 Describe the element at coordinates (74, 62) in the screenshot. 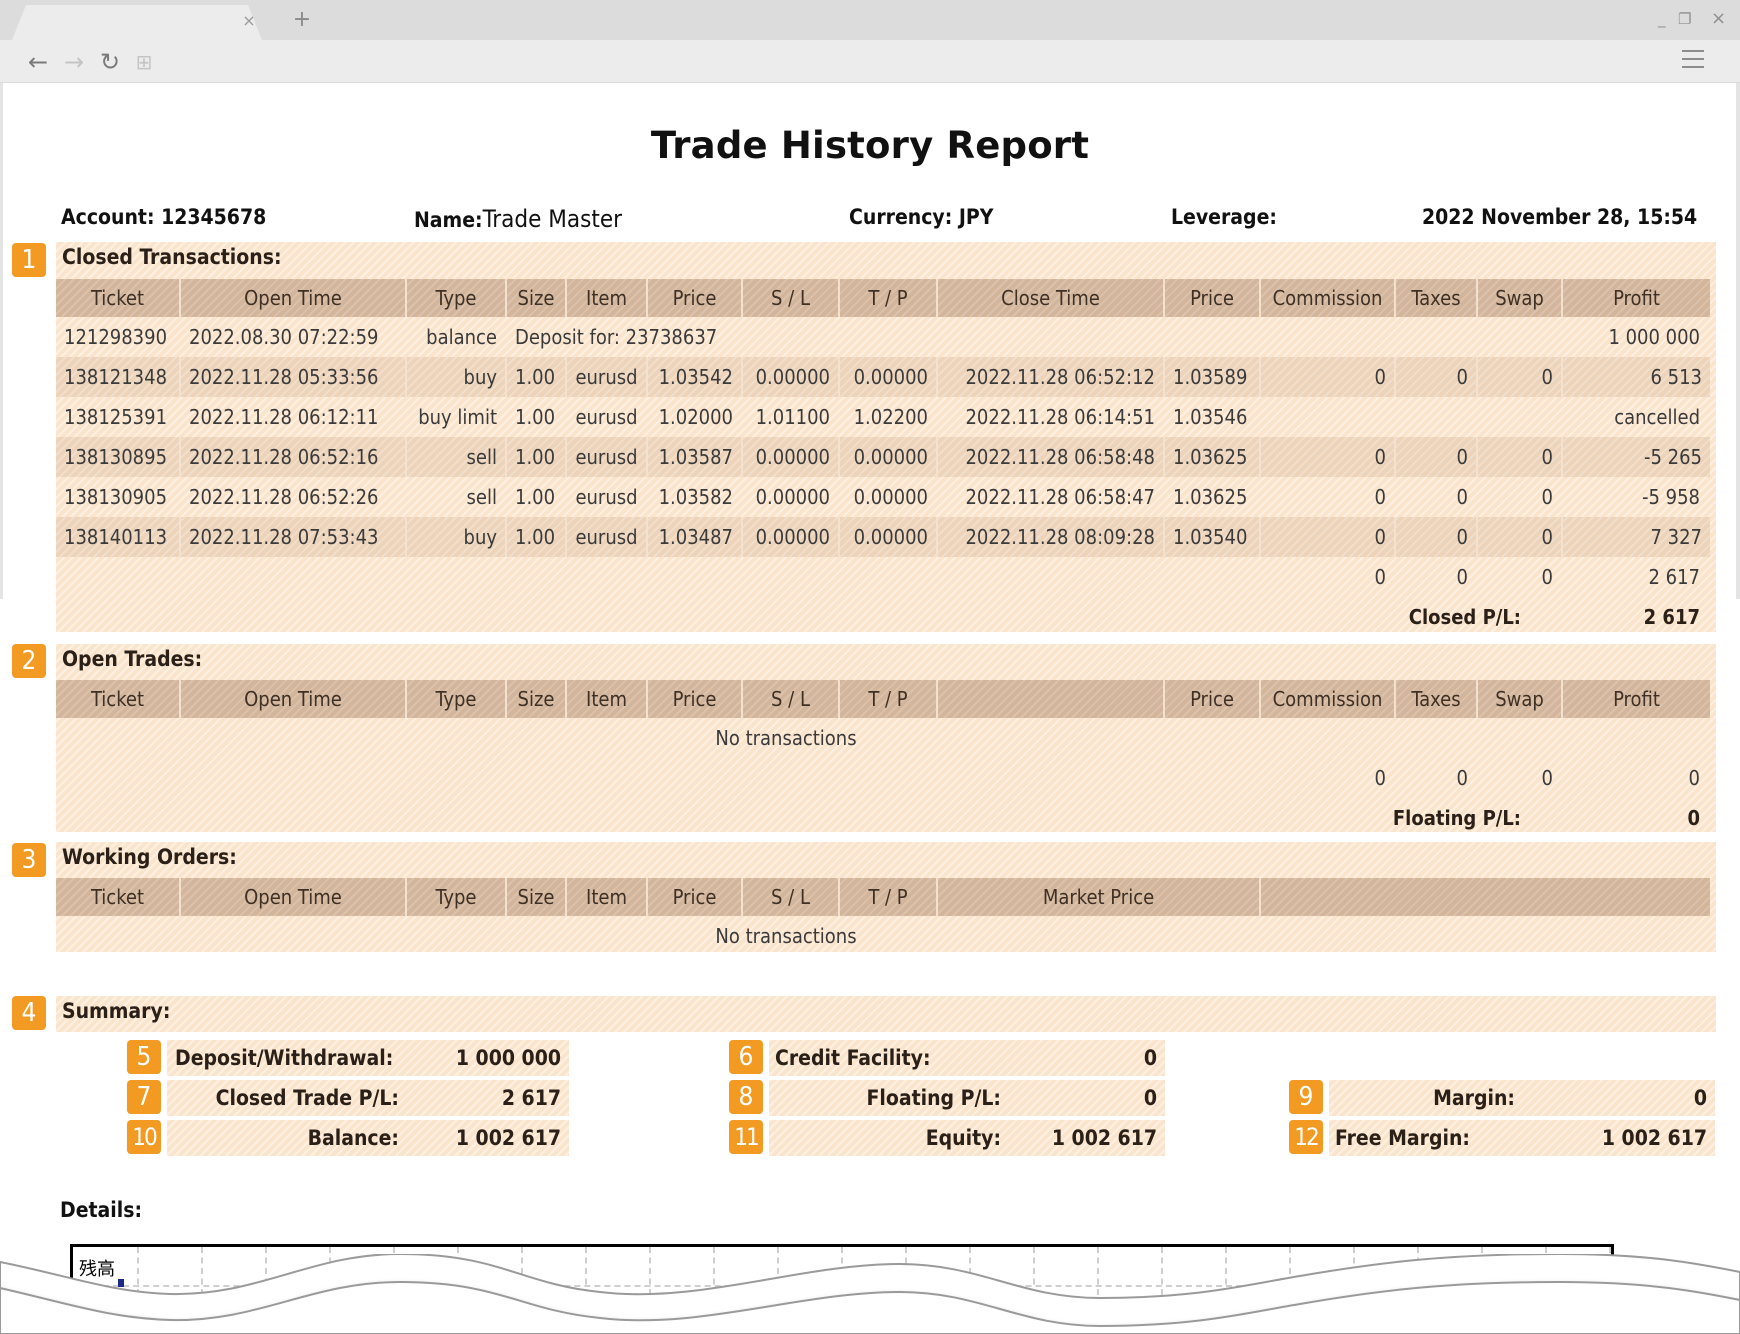

I see `forward-icon: →` at that location.